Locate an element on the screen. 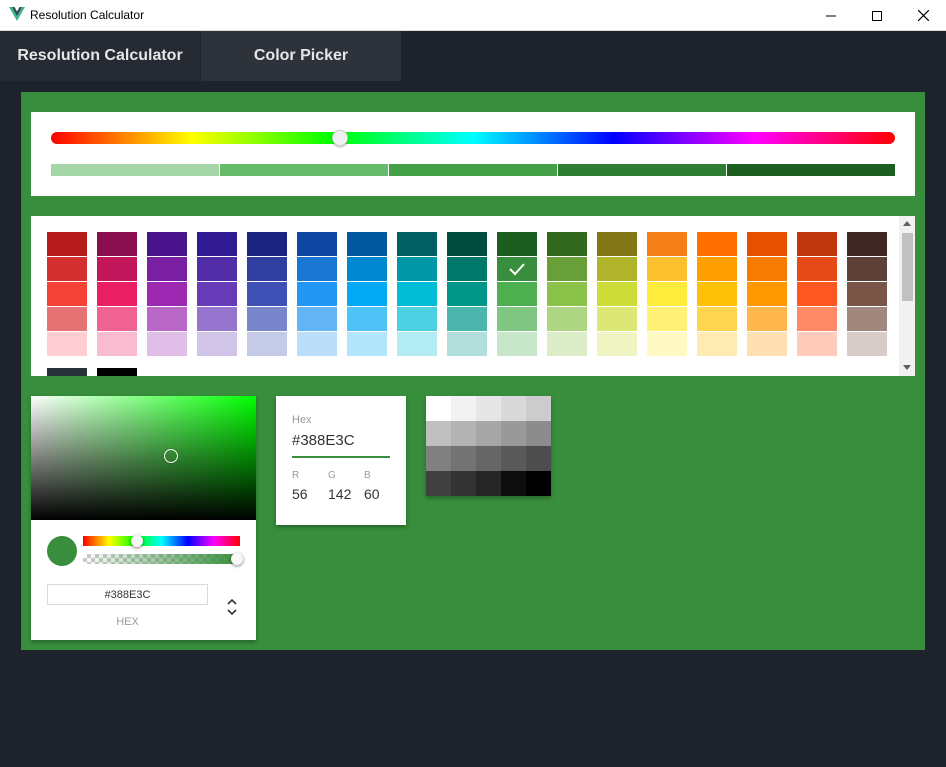 This screenshot has width=946, height=767. alpha-slider is located at coordinates (161, 559).